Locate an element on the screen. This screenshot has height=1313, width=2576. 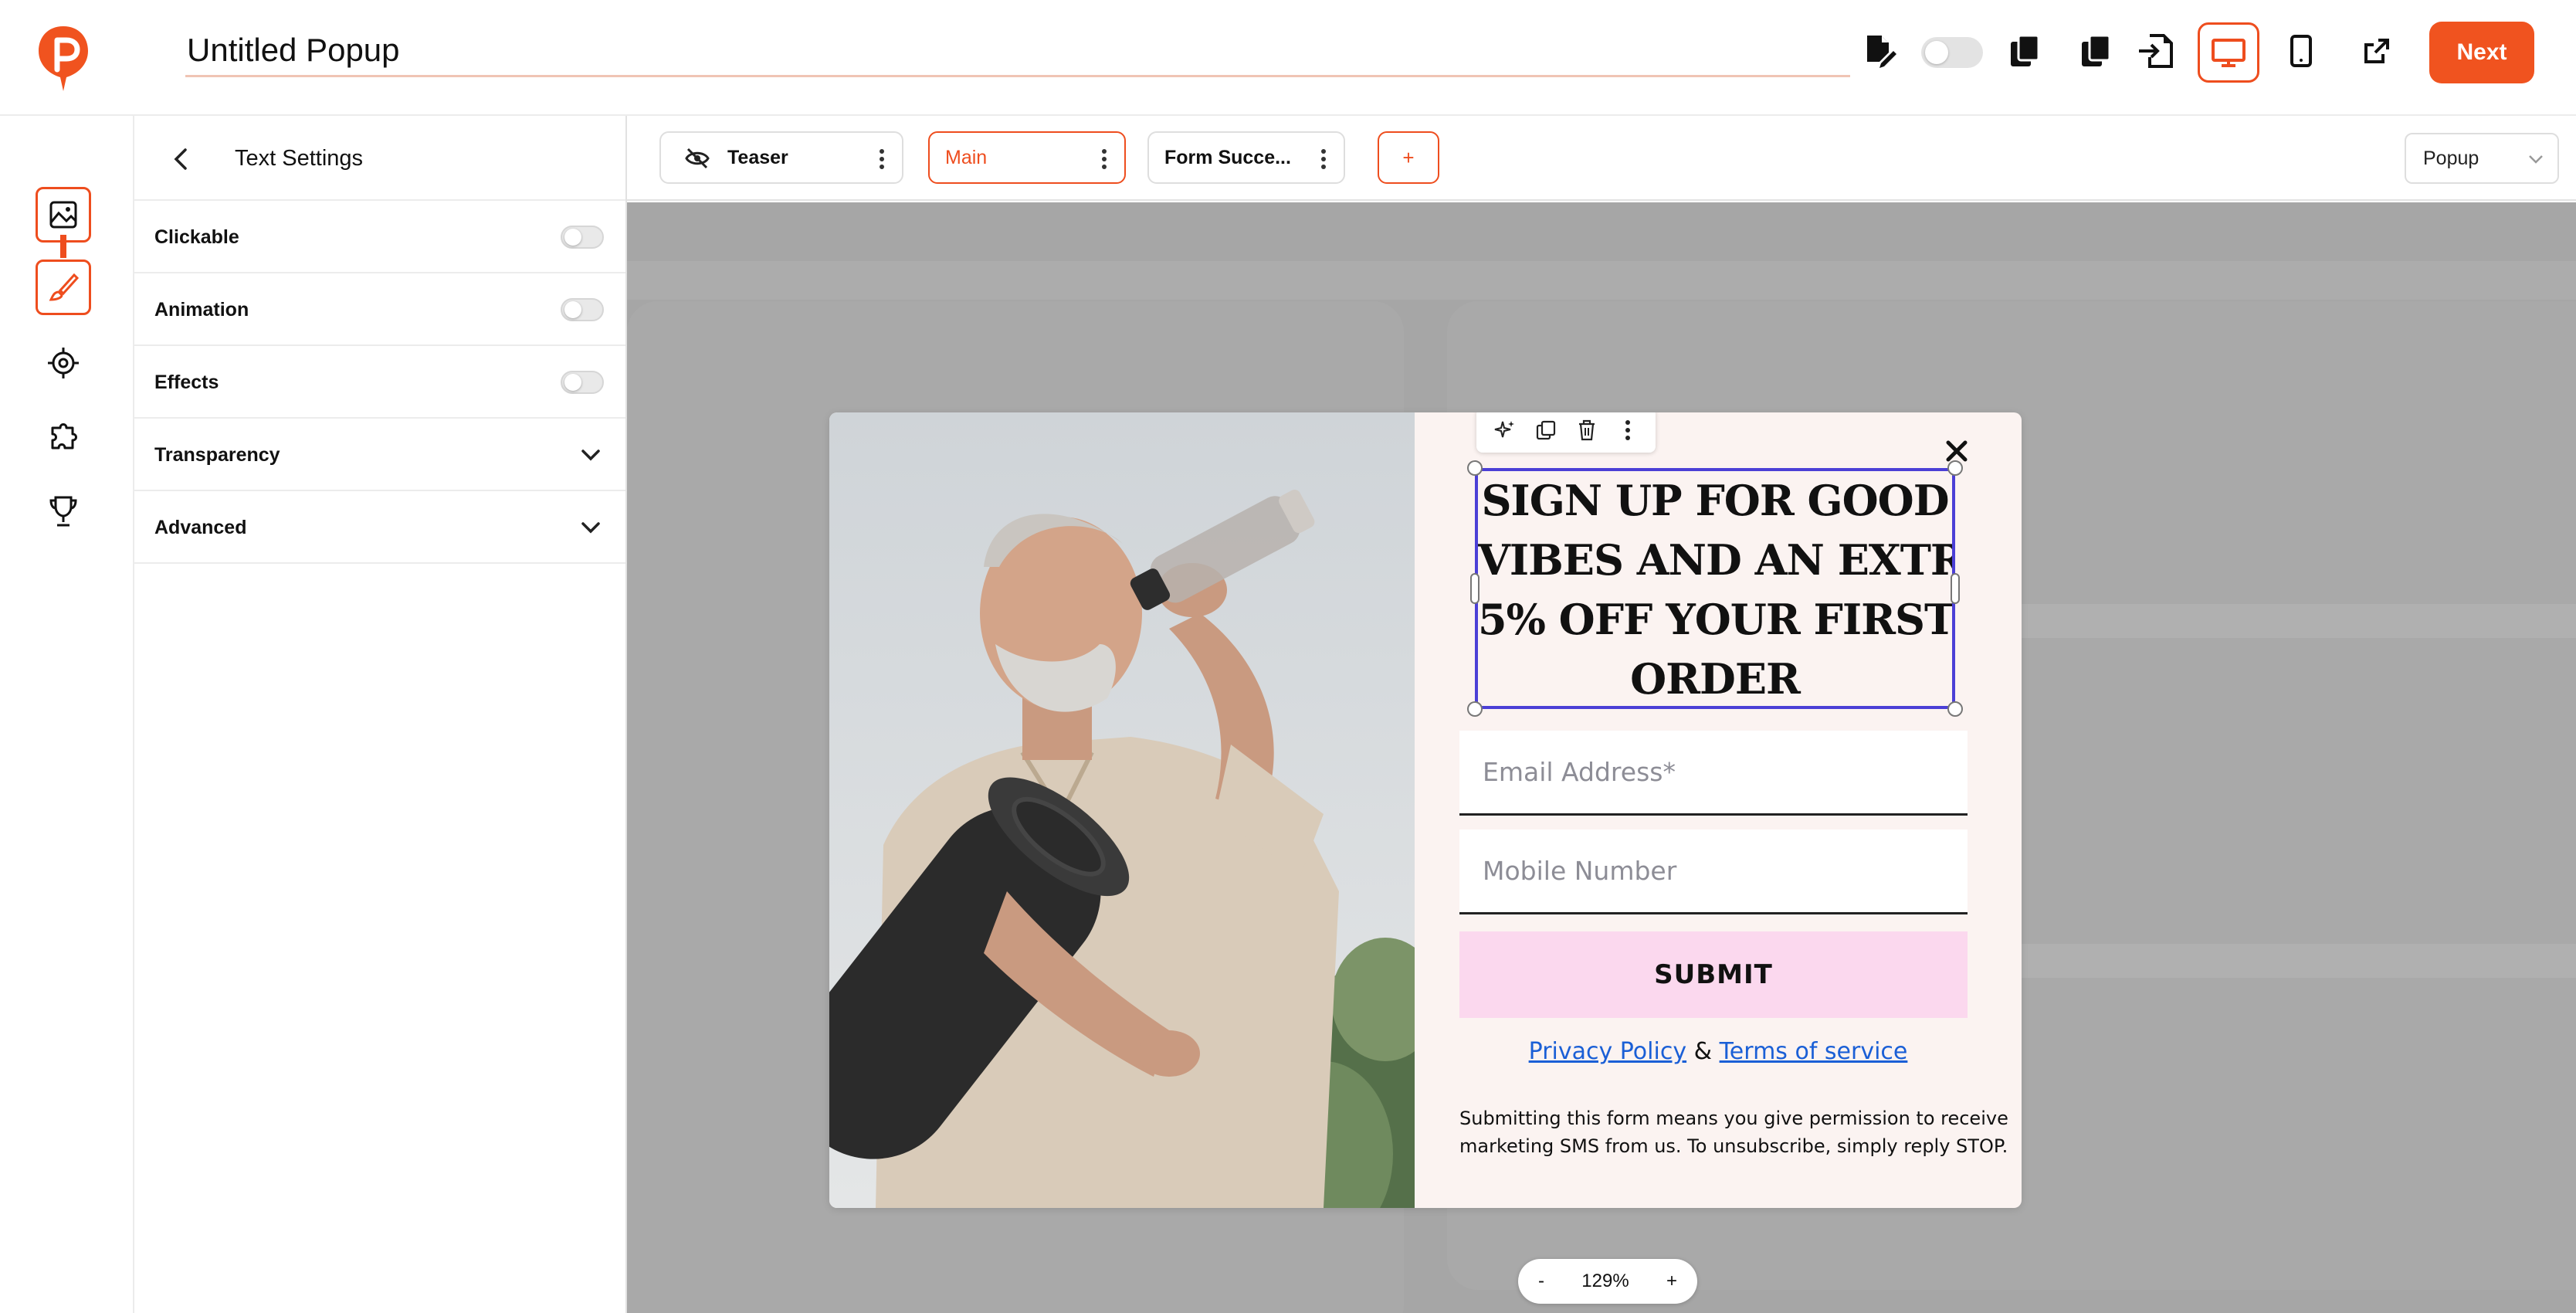
app-logo is located at coordinates (63, 58).